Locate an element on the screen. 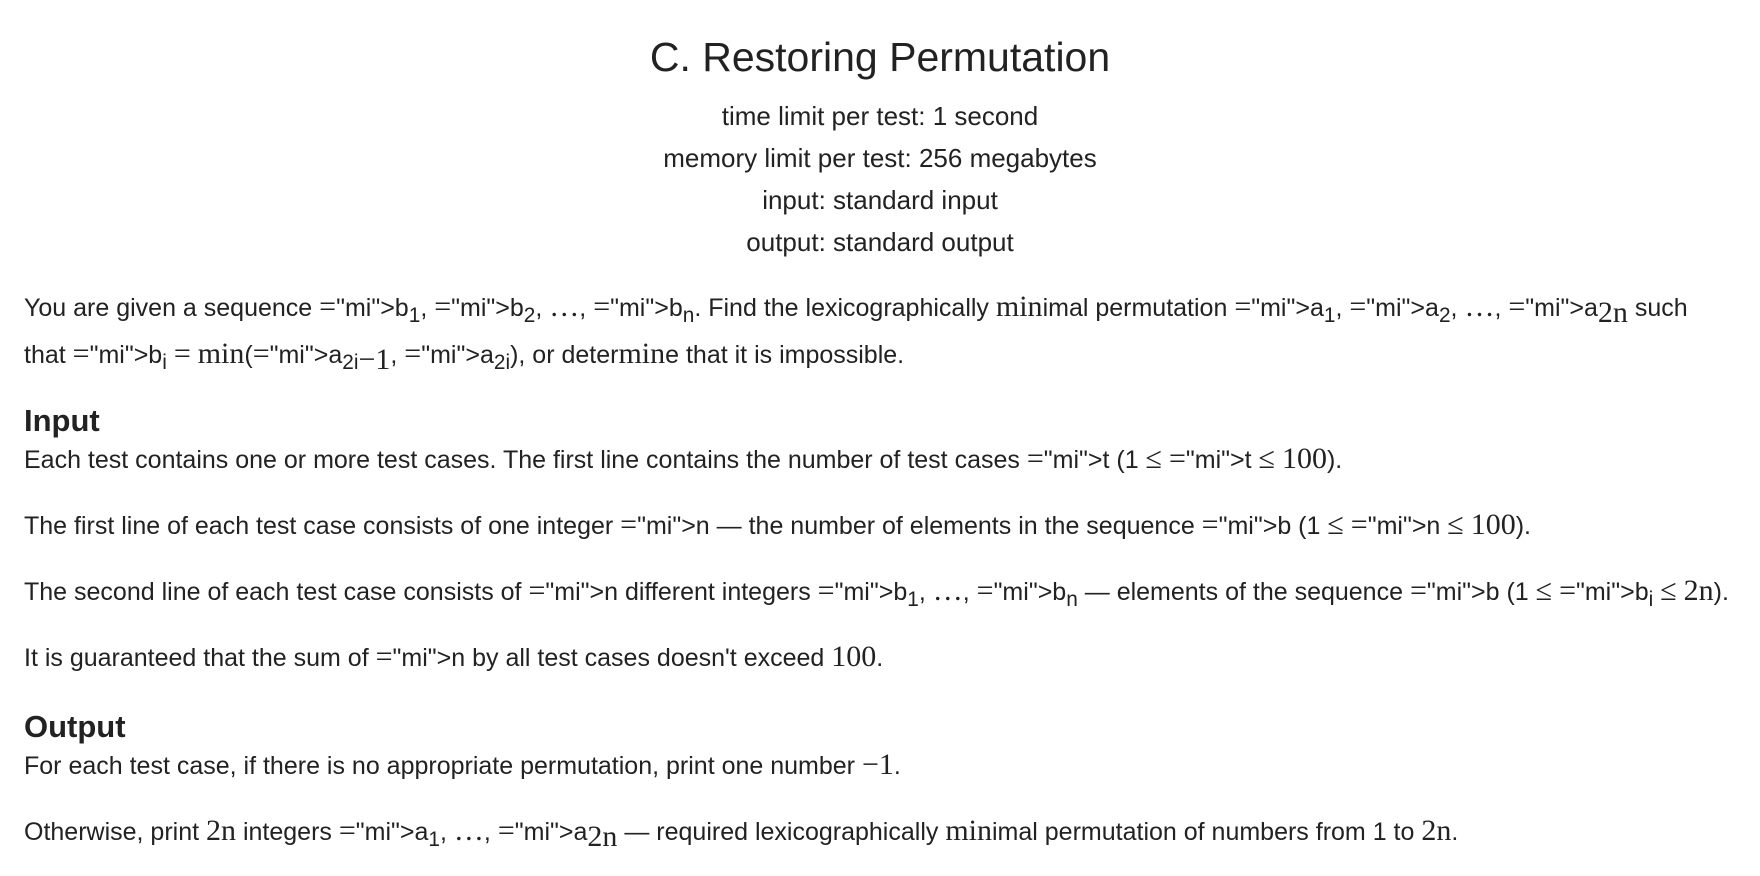 Image resolution: width=1760 pixels, height=876 pixels. memory-limit: memory limit per test: 256 megabytes is located at coordinates (880, 158).